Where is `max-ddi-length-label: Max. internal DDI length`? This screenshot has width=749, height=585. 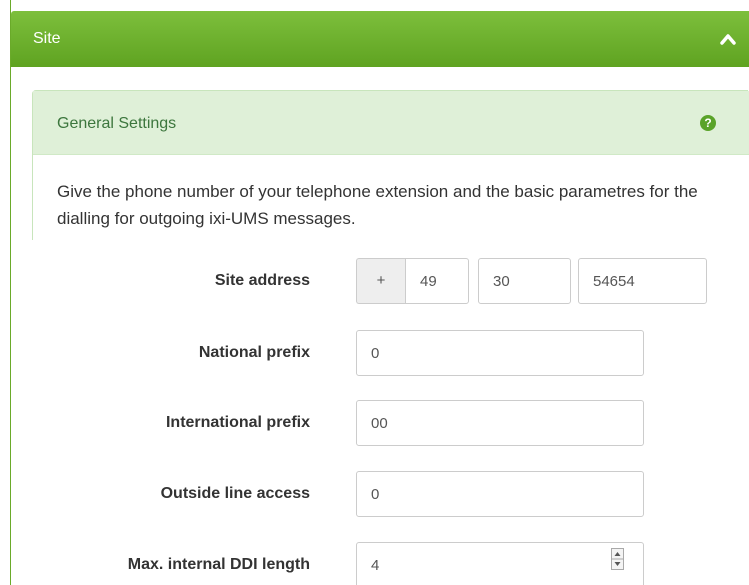 max-ddi-length-label: Max. internal DDI length is located at coordinates (218, 564).